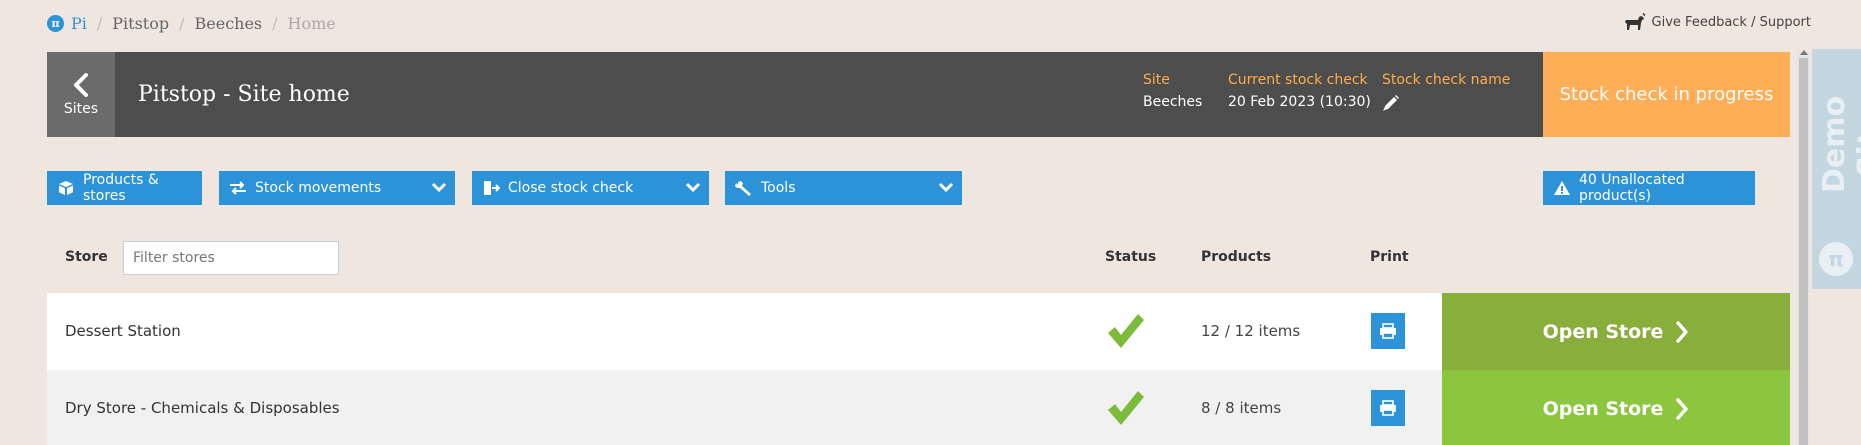  What do you see at coordinates (55, 23) in the screenshot?
I see `pi-logo-icon: π` at bounding box center [55, 23].